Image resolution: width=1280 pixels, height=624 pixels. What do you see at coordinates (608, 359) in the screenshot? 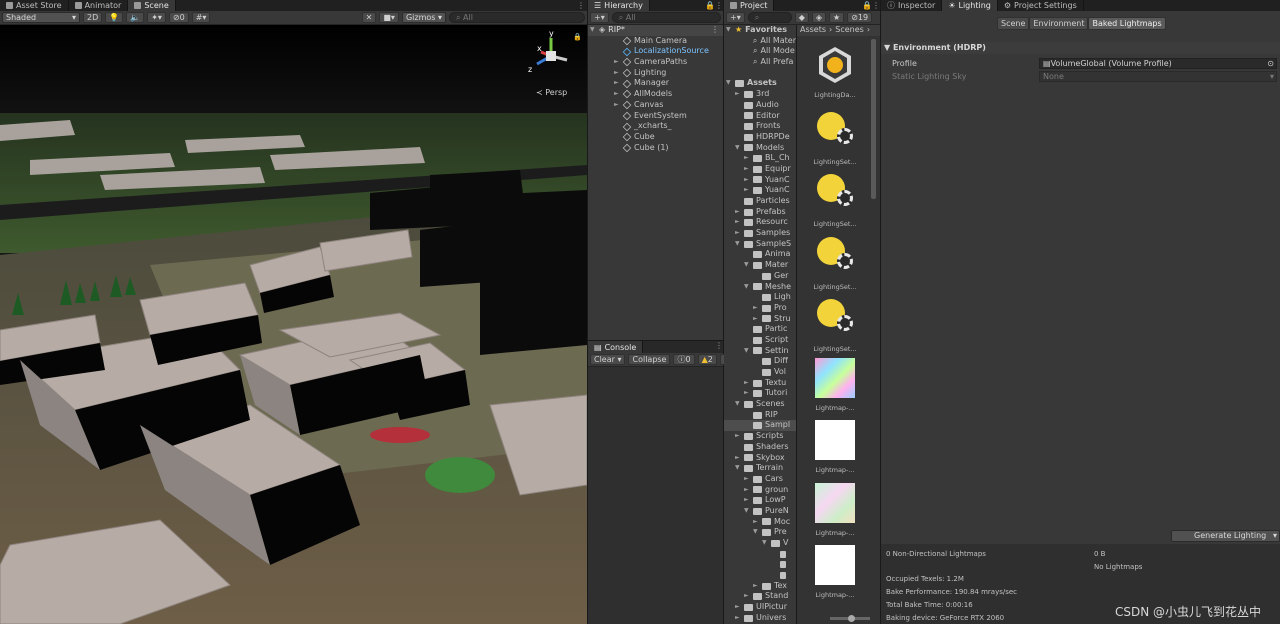
I see `clear-button: Clear ▾` at bounding box center [608, 359].